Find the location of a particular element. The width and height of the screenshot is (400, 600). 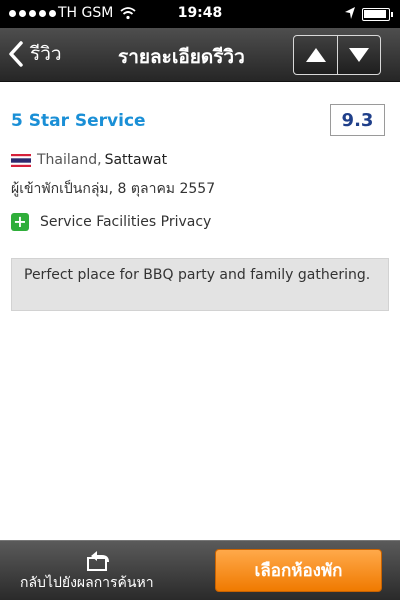

reviewer-row: Thailand, Sattawat is located at coordinates (89, 160).